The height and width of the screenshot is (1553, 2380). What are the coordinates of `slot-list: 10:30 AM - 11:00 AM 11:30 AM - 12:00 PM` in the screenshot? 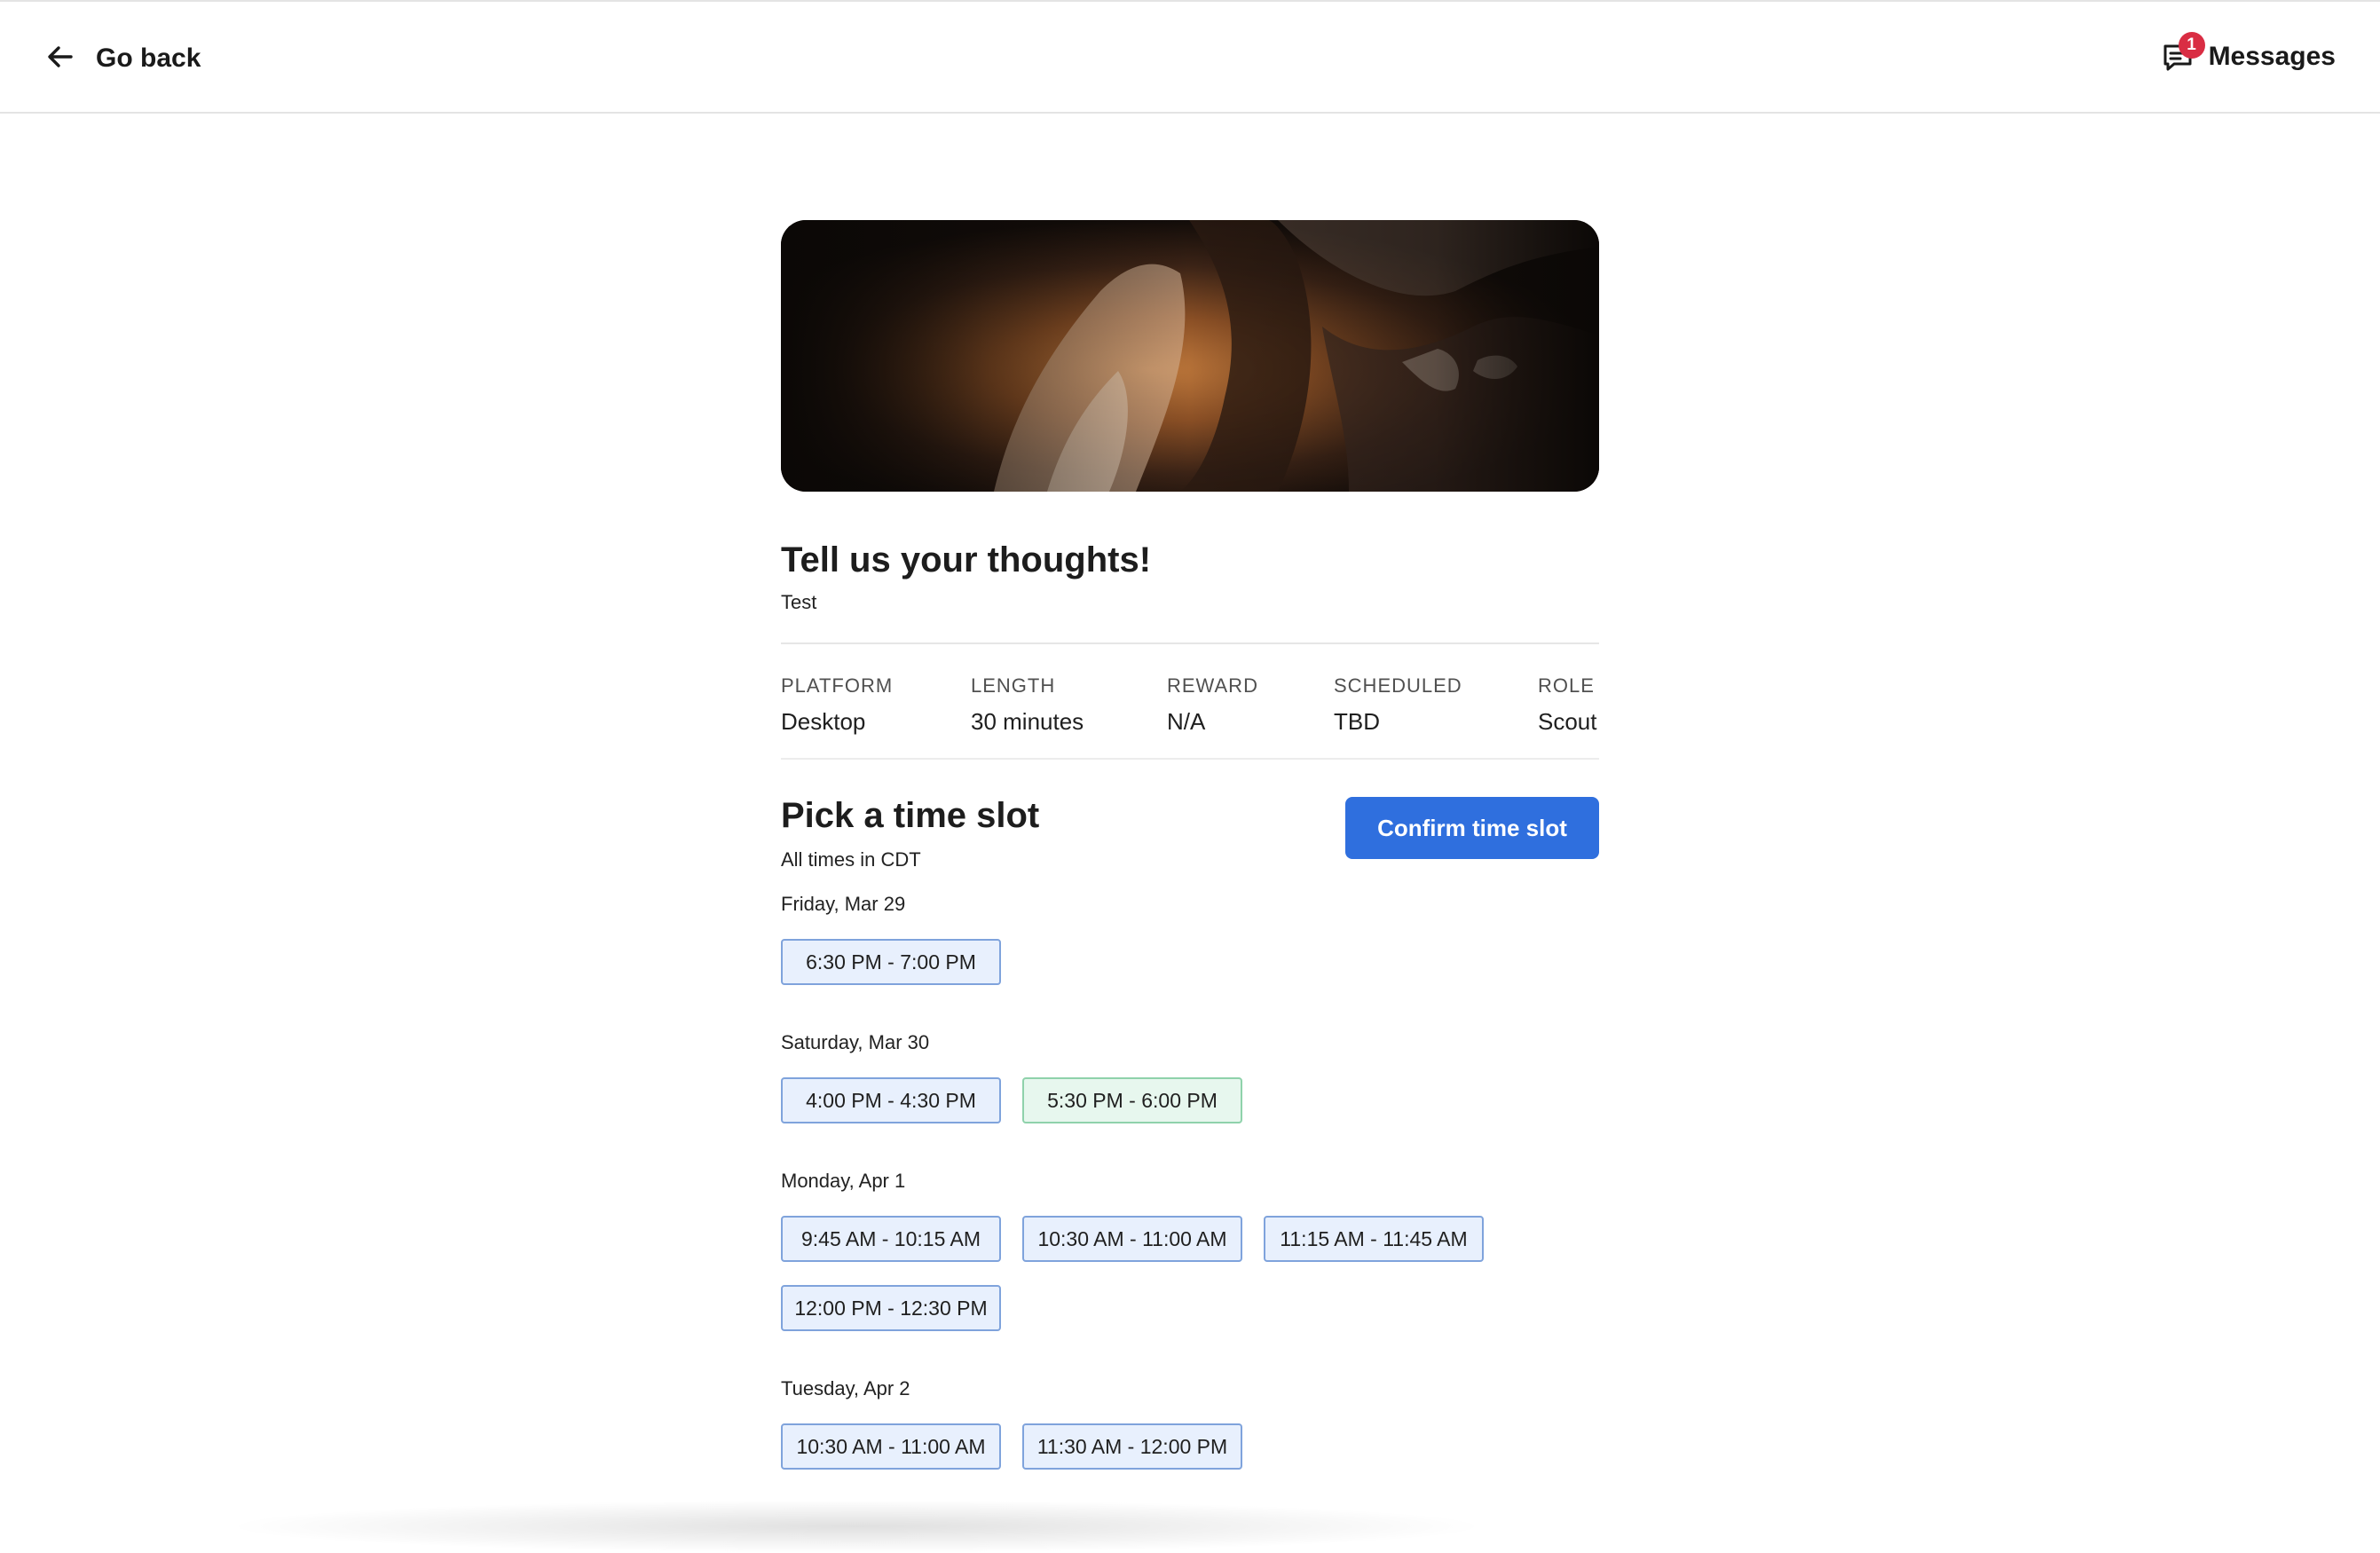 It's located at (1145, 1446).